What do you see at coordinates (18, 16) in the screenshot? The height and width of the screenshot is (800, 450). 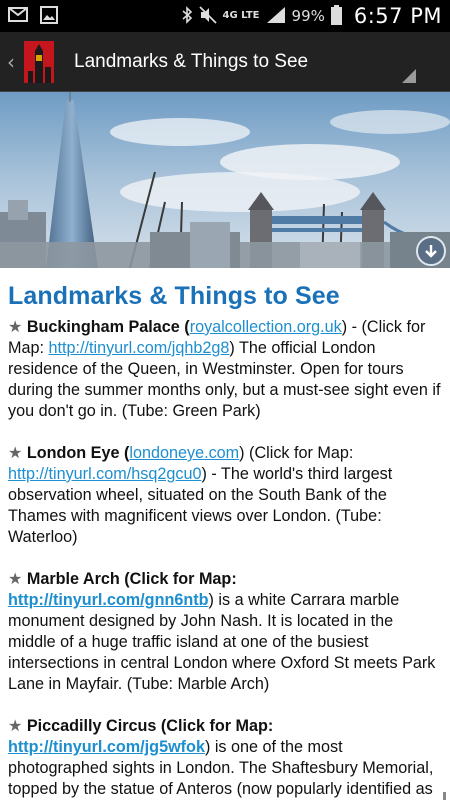 I see `mail-icon` at bounding box center [18, 16].